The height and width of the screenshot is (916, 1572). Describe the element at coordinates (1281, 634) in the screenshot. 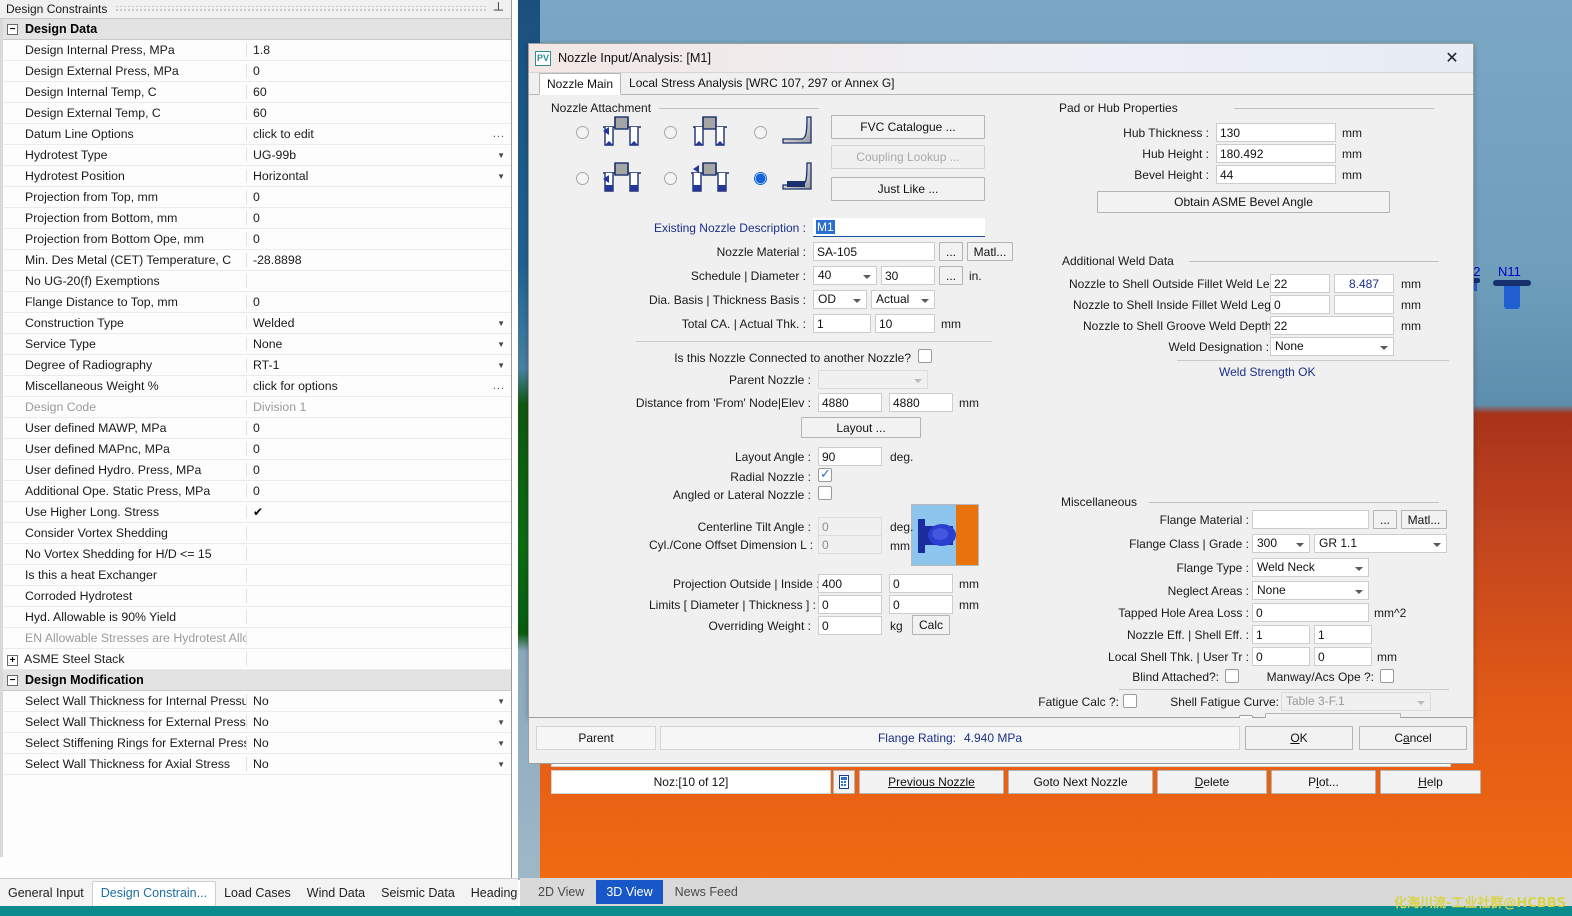

I see `nozzle-eff-input: 1` at that location.